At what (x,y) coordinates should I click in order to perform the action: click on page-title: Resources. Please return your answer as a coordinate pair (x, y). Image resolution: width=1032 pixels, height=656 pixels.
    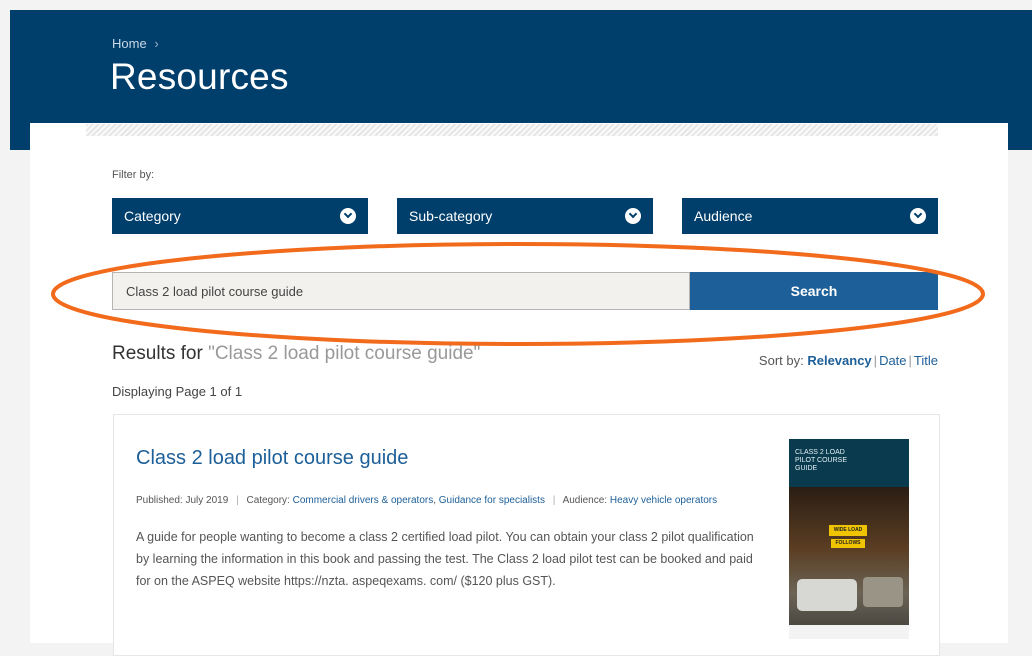
    Looking at the image, I should click on (199, 76).